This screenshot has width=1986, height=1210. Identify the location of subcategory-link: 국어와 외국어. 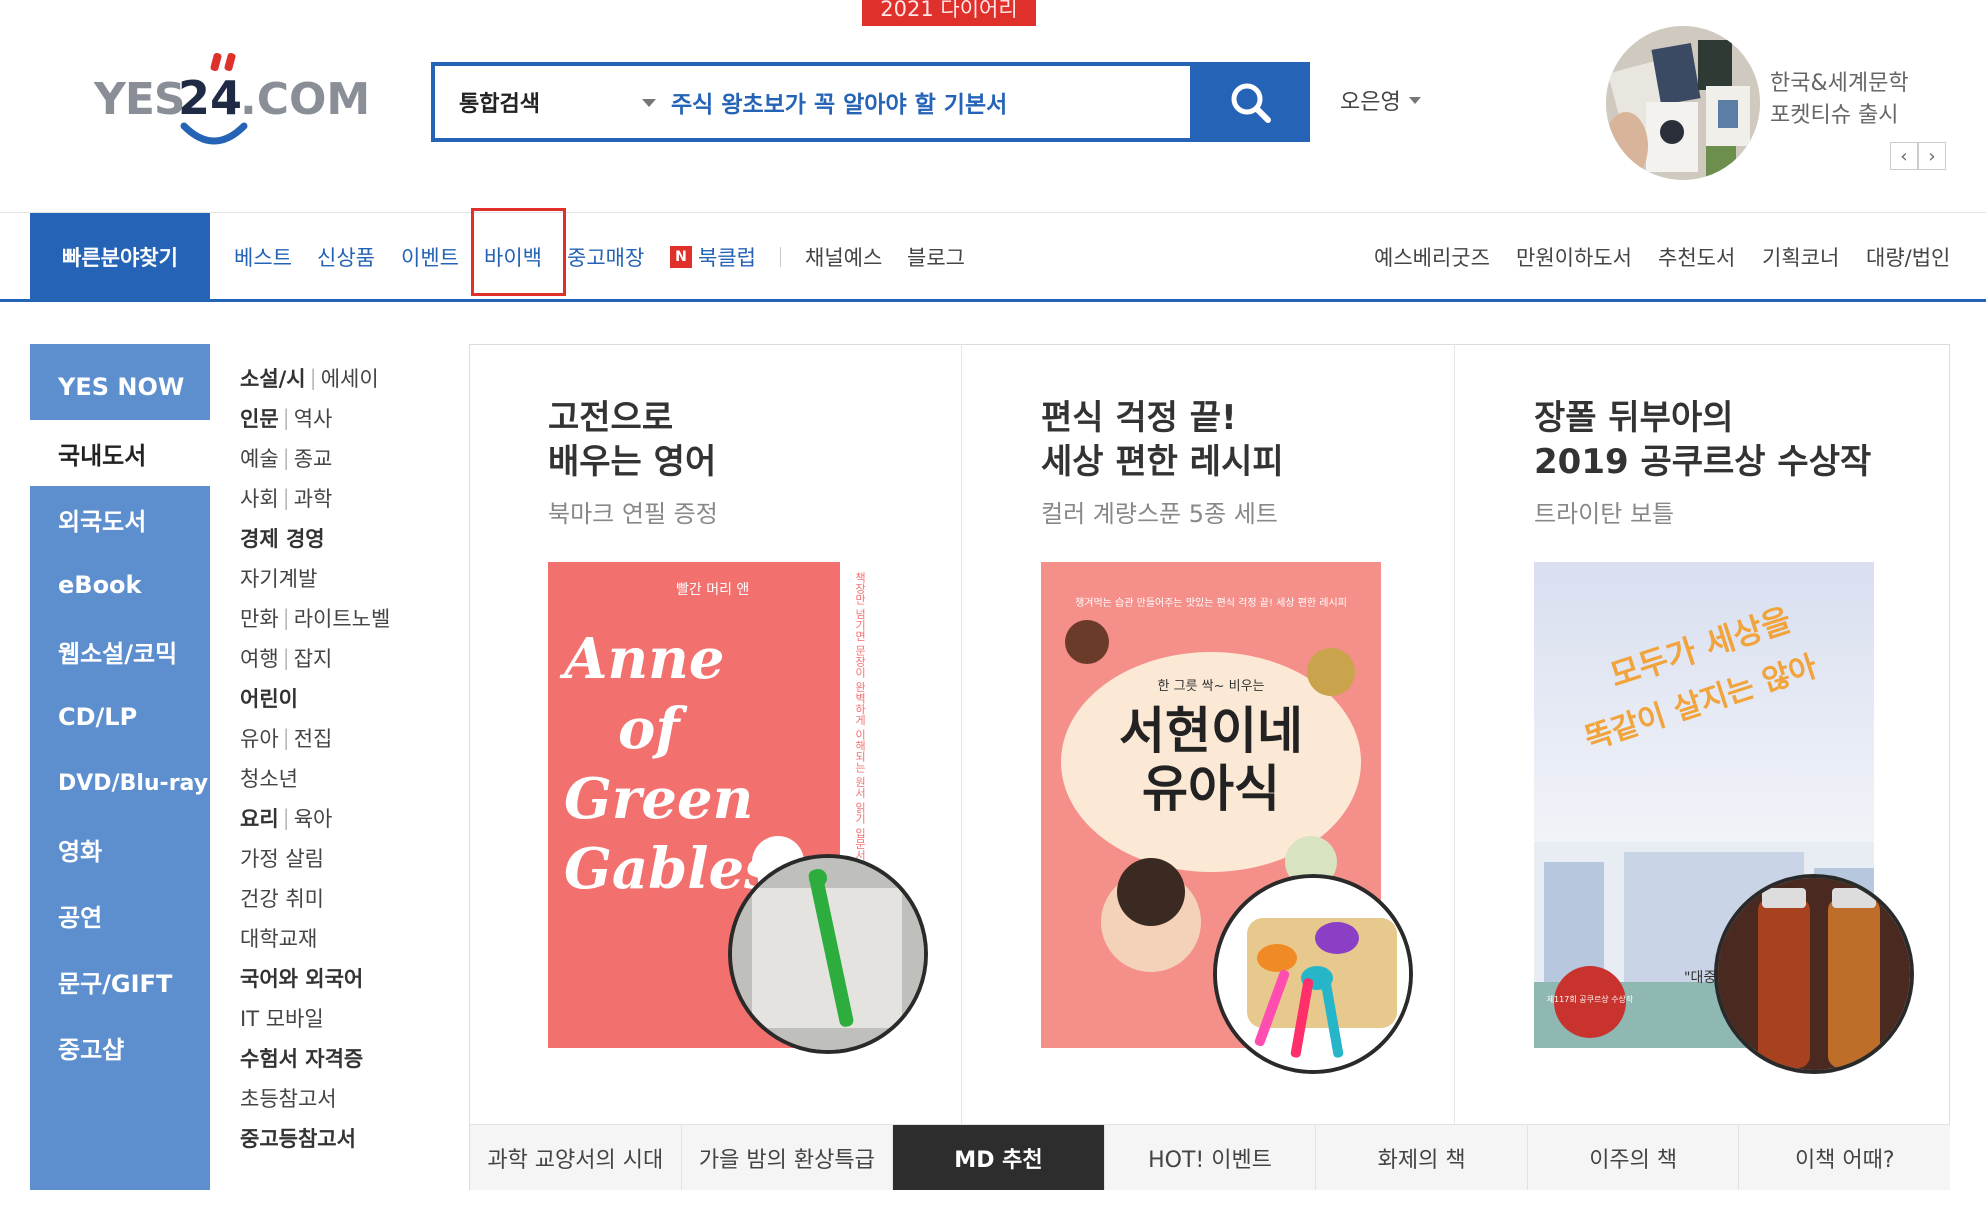
(301, 978).